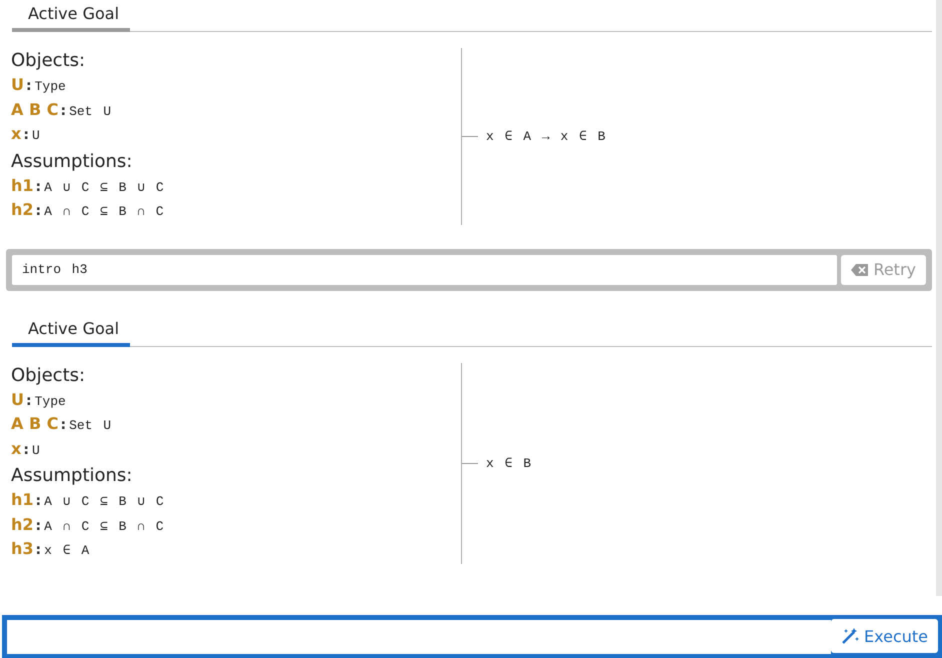 The height and width of the screenshot is (658, 942). I want to click on tactic-input, so click(419, 637).